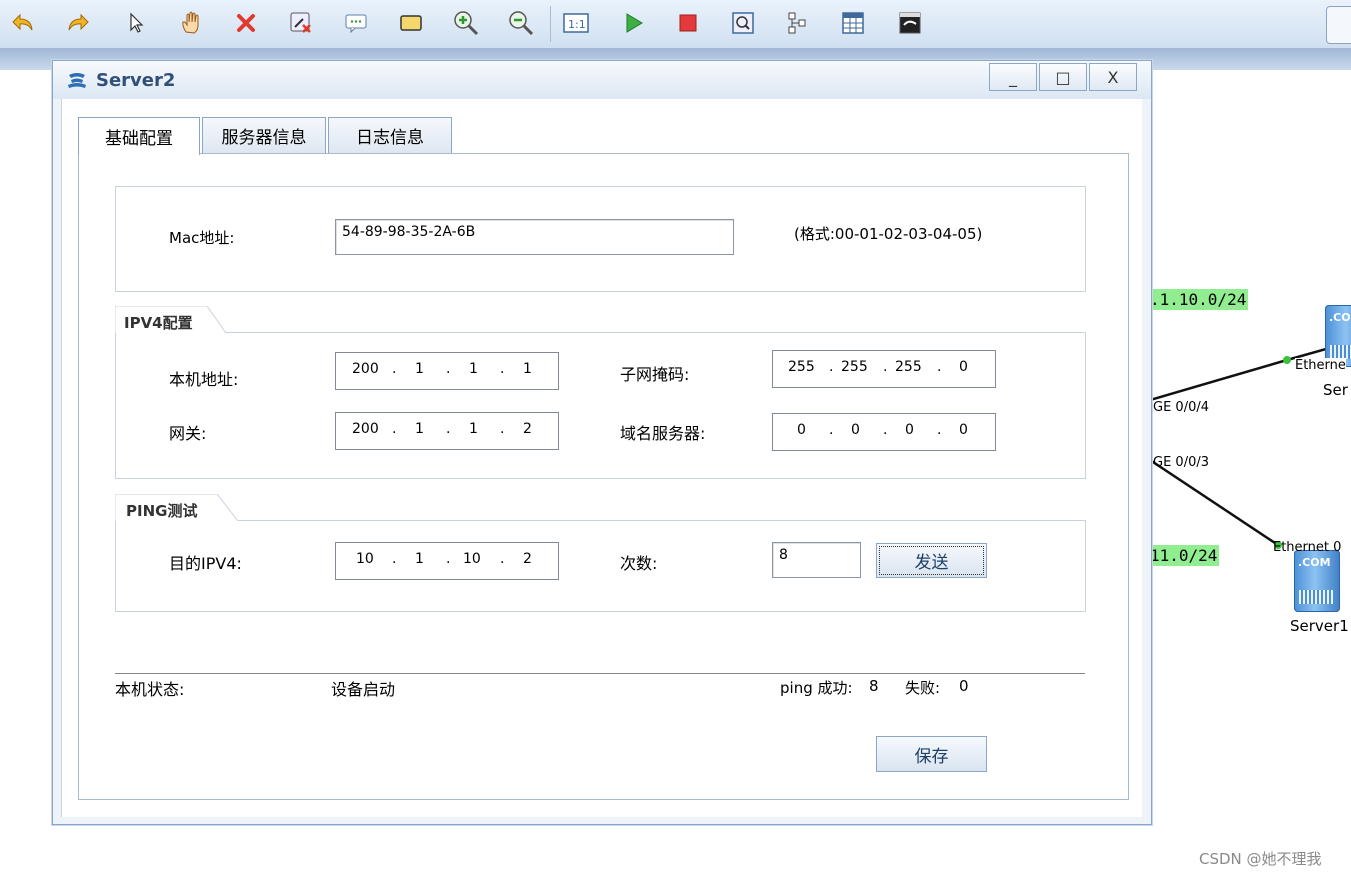 This screenshot has width=1351, height=877. I want to click on svg-text: 1:1, so click(577, 24).